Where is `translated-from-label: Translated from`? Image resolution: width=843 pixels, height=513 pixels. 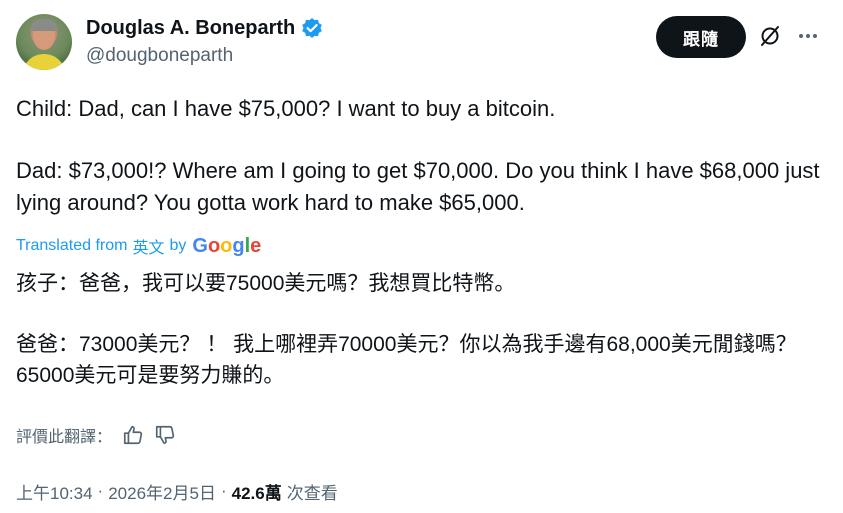 translated-from-label: Translated from is located at coordinates (72, 245).